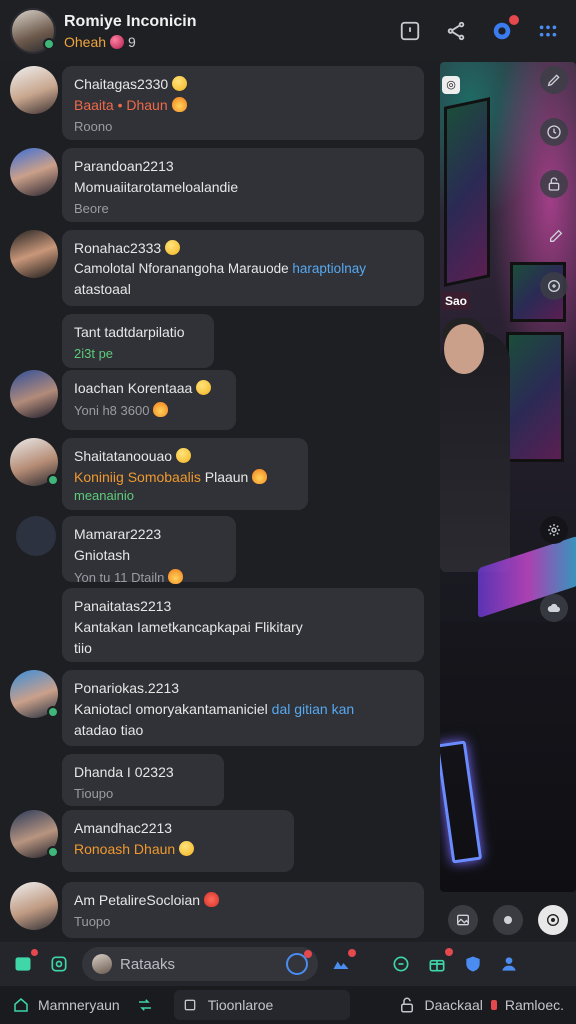 The width and height of the screenshot is (576, 1024). I want to click on nav-center-label: Tioonlaroe, so click(240, 1005).